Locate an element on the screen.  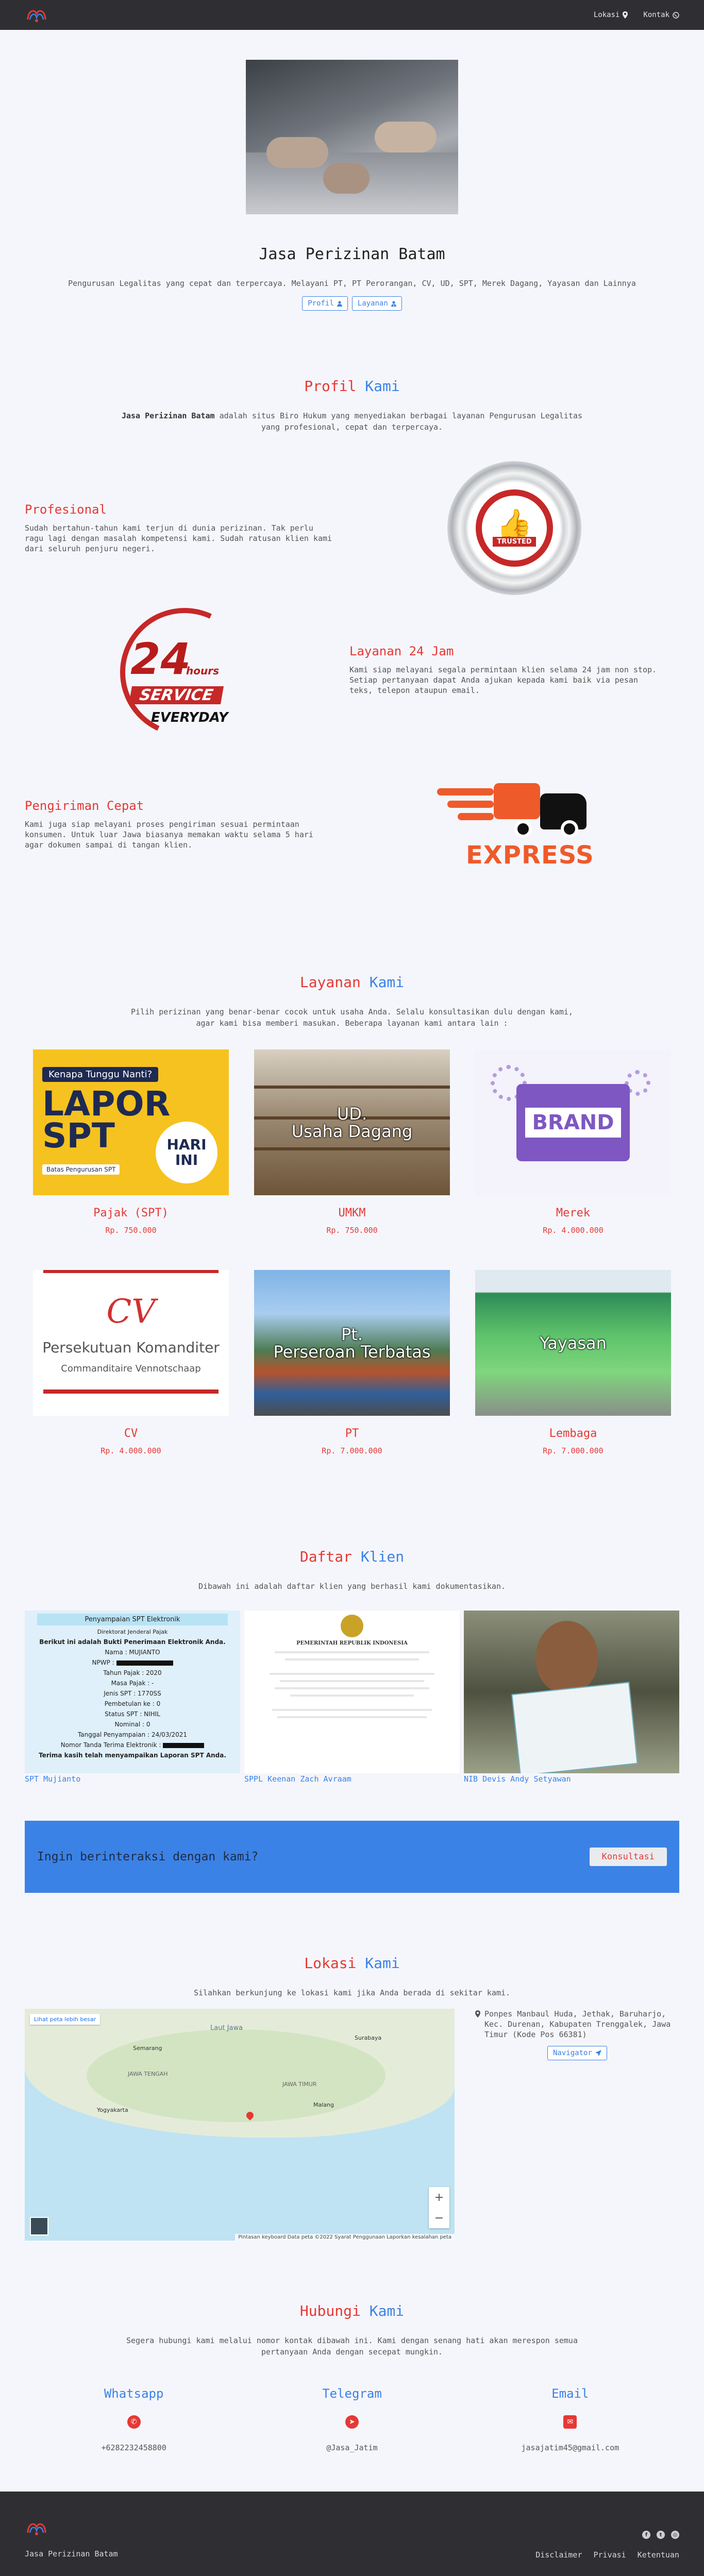
service-image-pt: Pt. Perseroan Terbatas is located at coordinates (352, 1343).